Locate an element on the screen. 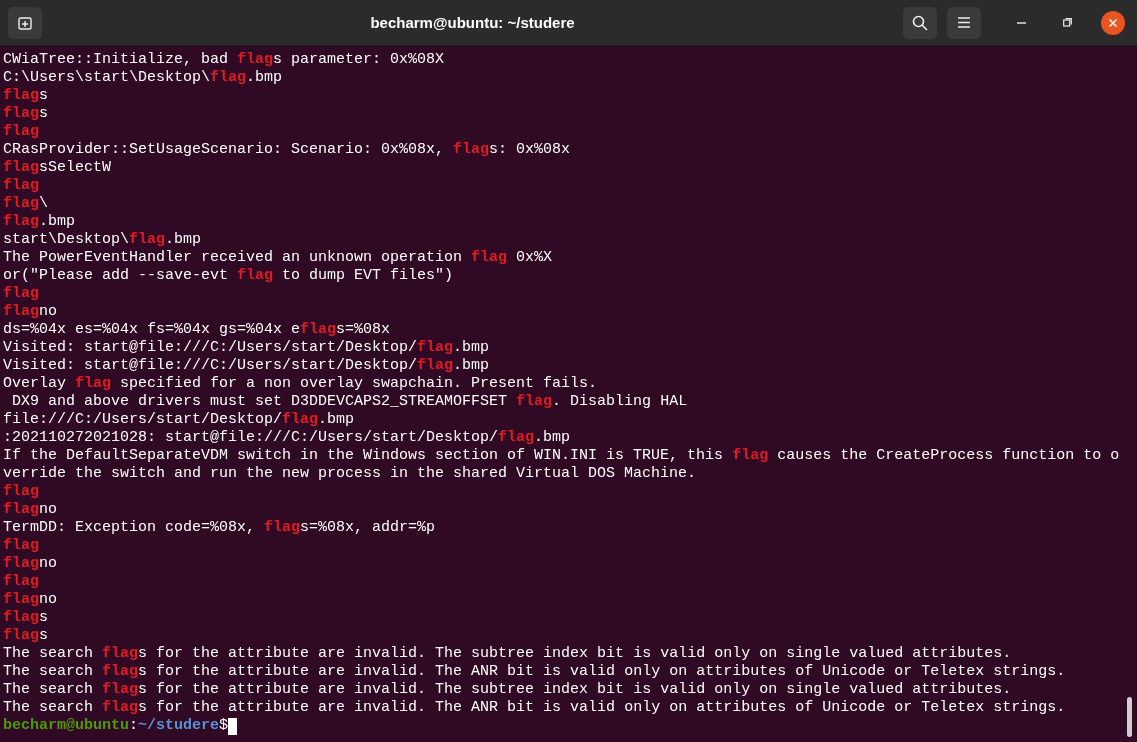  new-tab-button is located at coordinates (25, 22).